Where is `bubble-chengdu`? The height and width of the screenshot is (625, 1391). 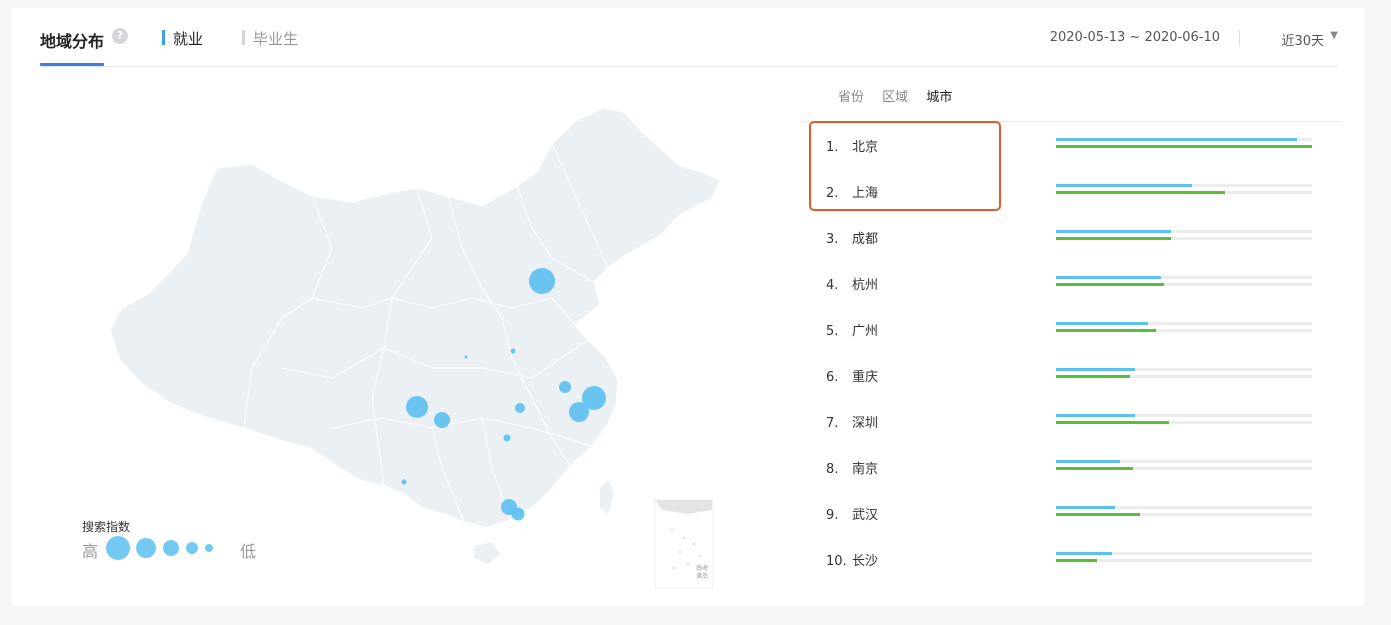 bubble-chengdu is located at coordinates (417, 407).